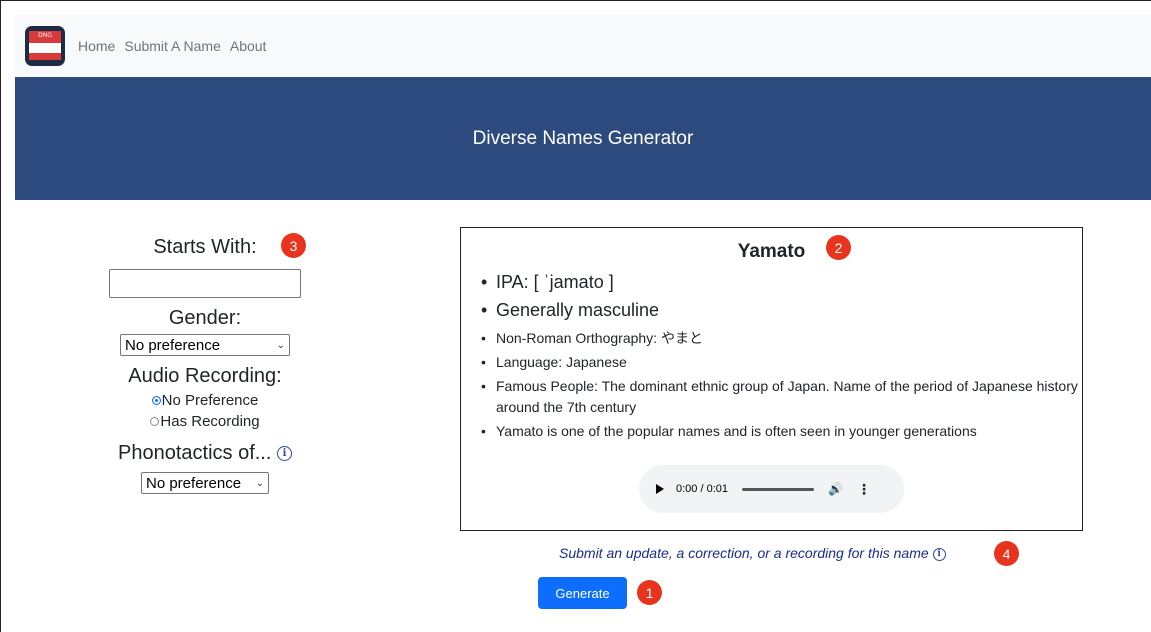 The width and height of the screenshot is (1151, 632). I want to click on nav-link-submit-a-name: Submit A Name, so click(172, 46).